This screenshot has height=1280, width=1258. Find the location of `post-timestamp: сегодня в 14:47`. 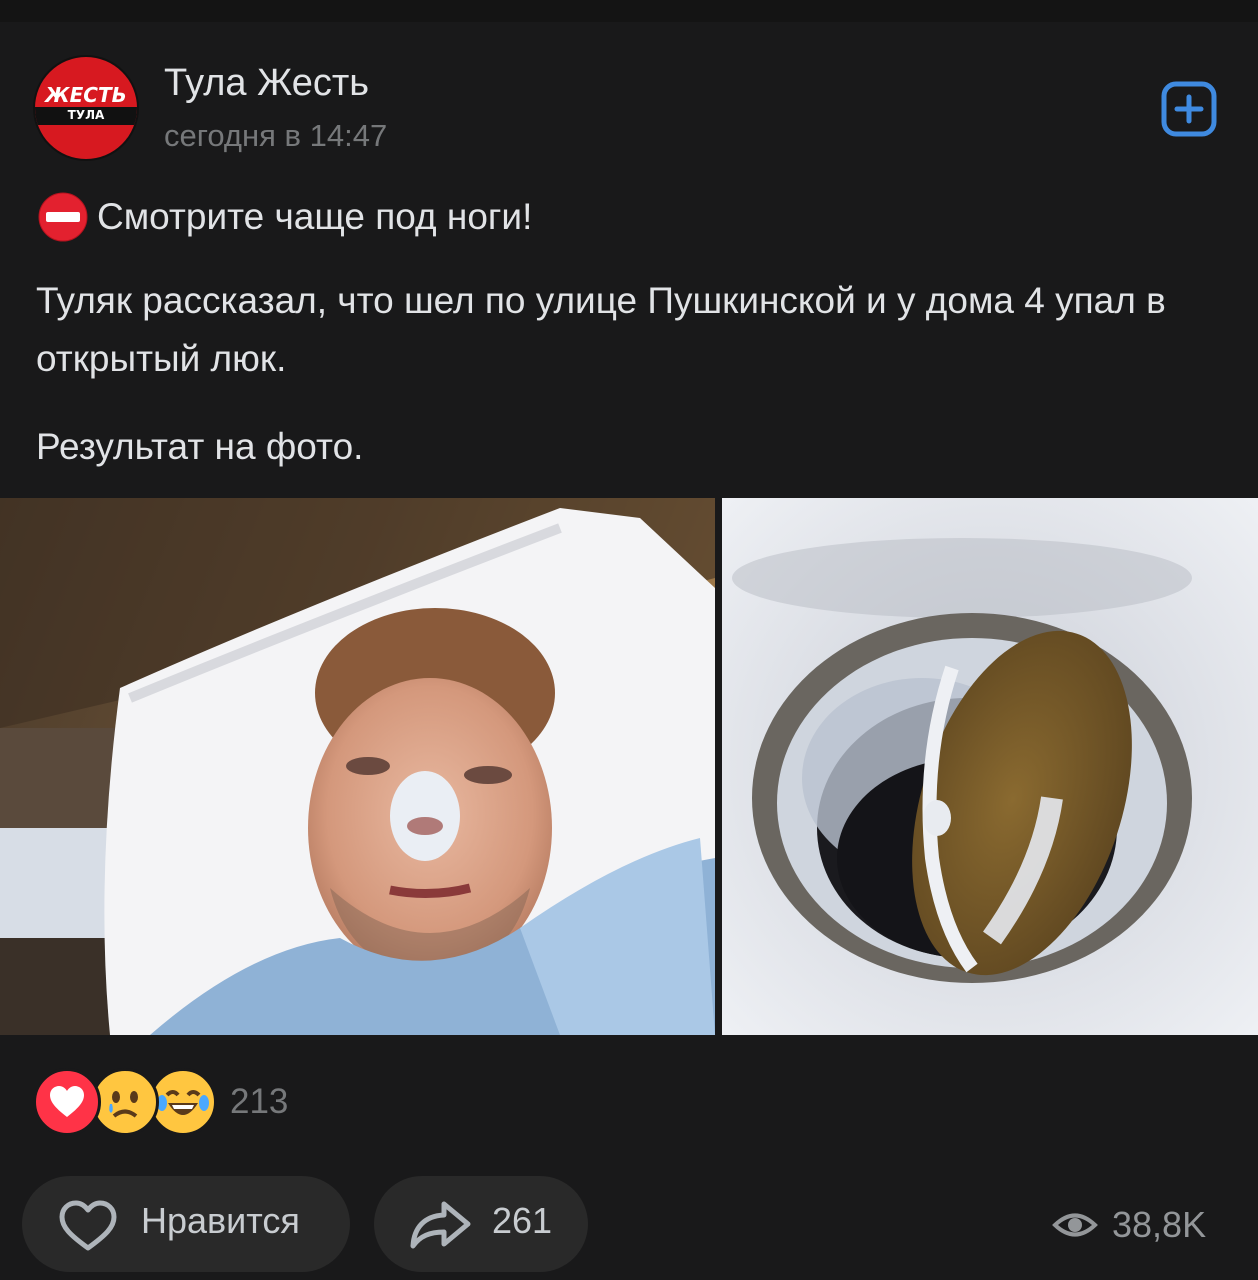

post-timestamp: сегодня в 14:47 is located at coordinates (275, 136).